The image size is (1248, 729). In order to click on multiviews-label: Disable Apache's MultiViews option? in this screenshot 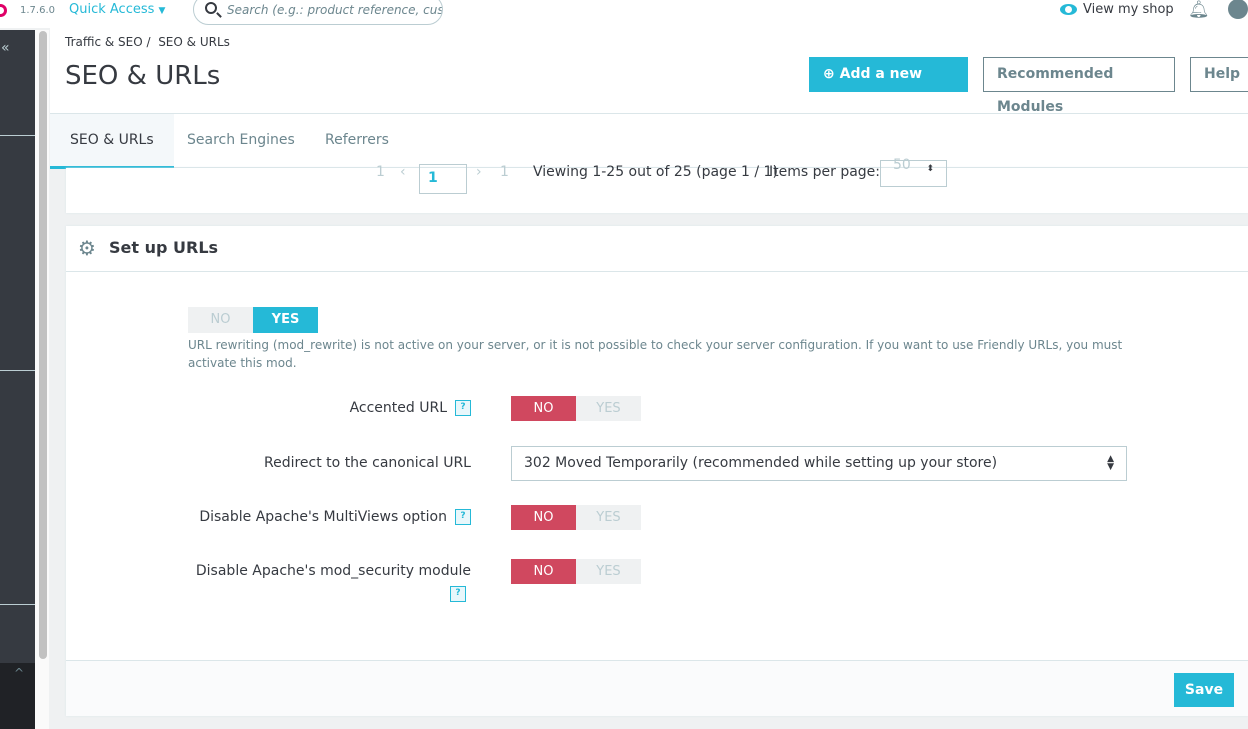, I will do `click(335, 517)`.